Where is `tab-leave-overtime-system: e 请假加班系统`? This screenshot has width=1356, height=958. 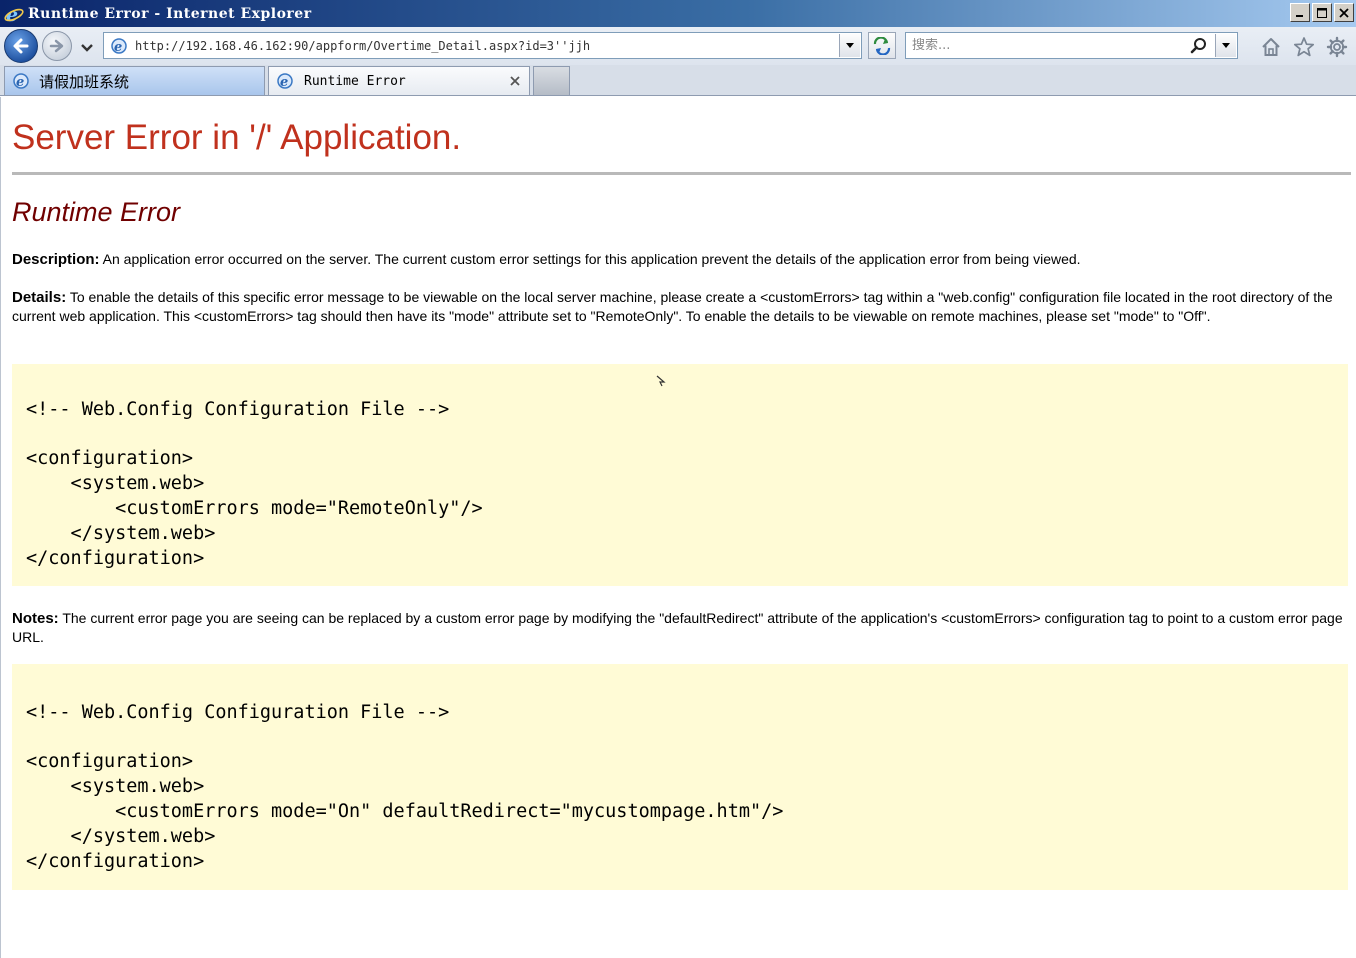
tab-leave-overtime-system: e 请假加班系统 is located at coordinates (134, 80).